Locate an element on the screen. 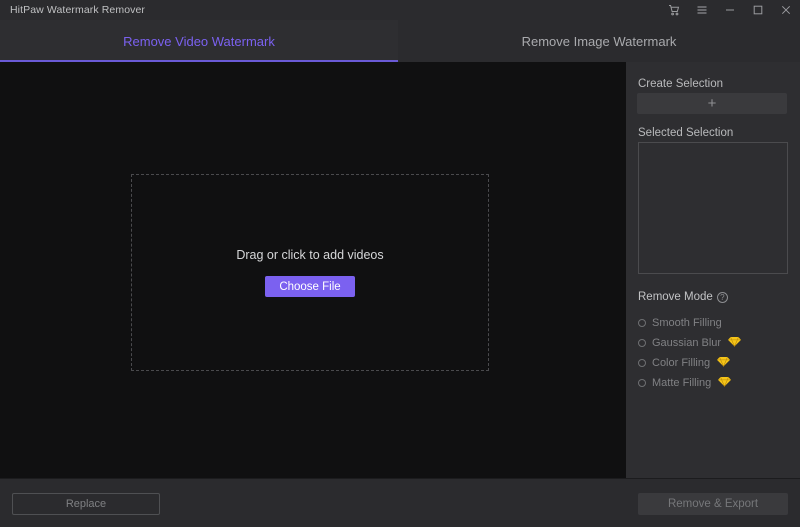 Image resolution: width=800 pixels, height=527 pixels. tab-remove-video-watermark: Remove Video Watermark is located at coordinates (199, 41).